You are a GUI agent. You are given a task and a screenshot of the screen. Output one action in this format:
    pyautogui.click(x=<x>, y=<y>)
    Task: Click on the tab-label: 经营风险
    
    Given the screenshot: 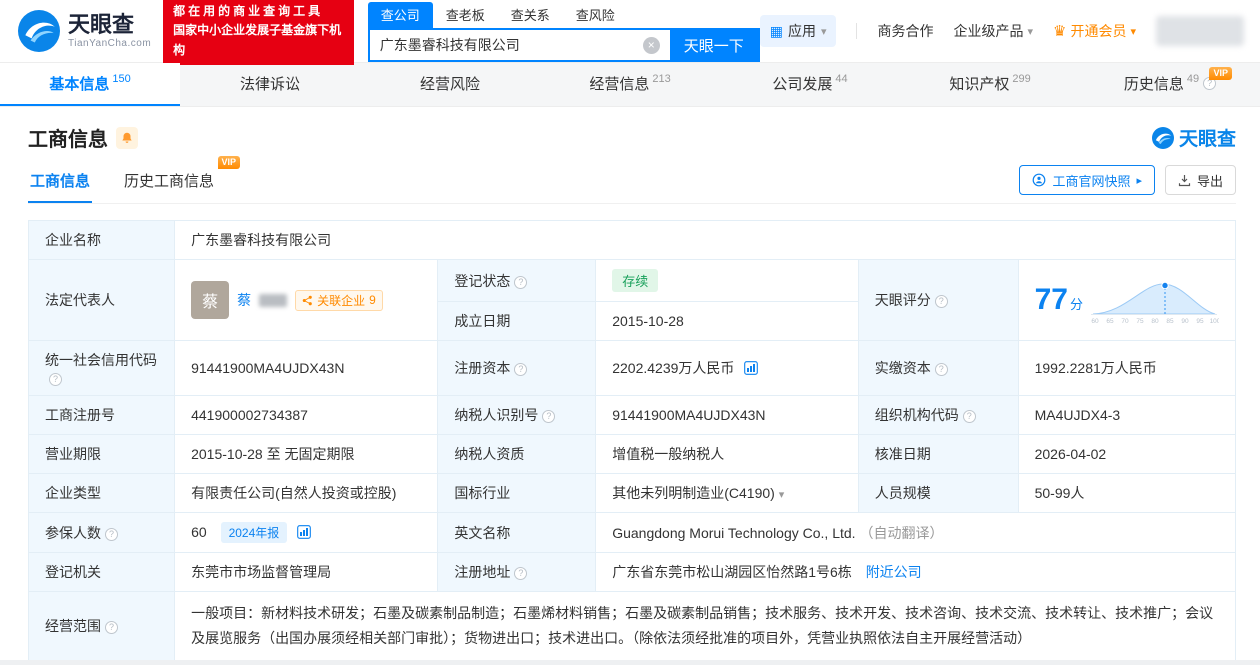 What is the action you would take?
    pyautogui.click(x=449, y=84)
    